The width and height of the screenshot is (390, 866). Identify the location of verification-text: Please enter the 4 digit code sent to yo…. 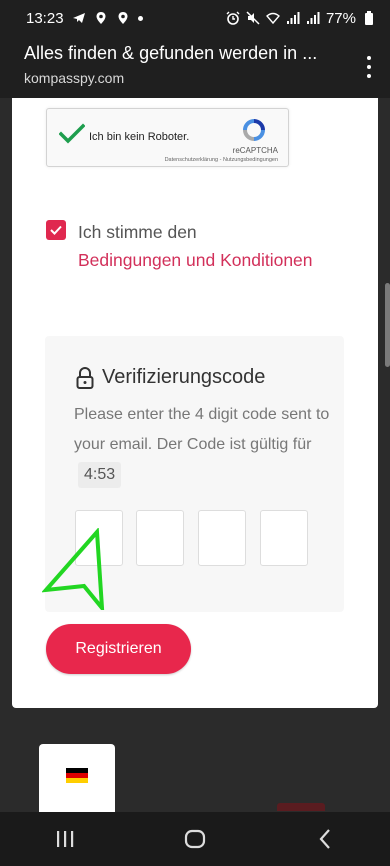
(202, 429).